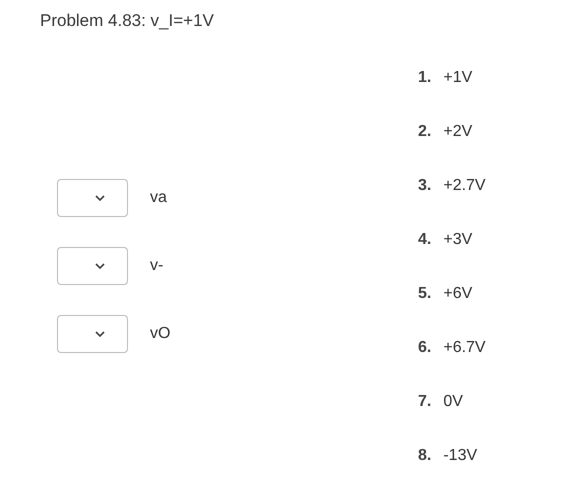 The image size is (580, 502). I want to click on choice-text: -13V, so click(460, 456).